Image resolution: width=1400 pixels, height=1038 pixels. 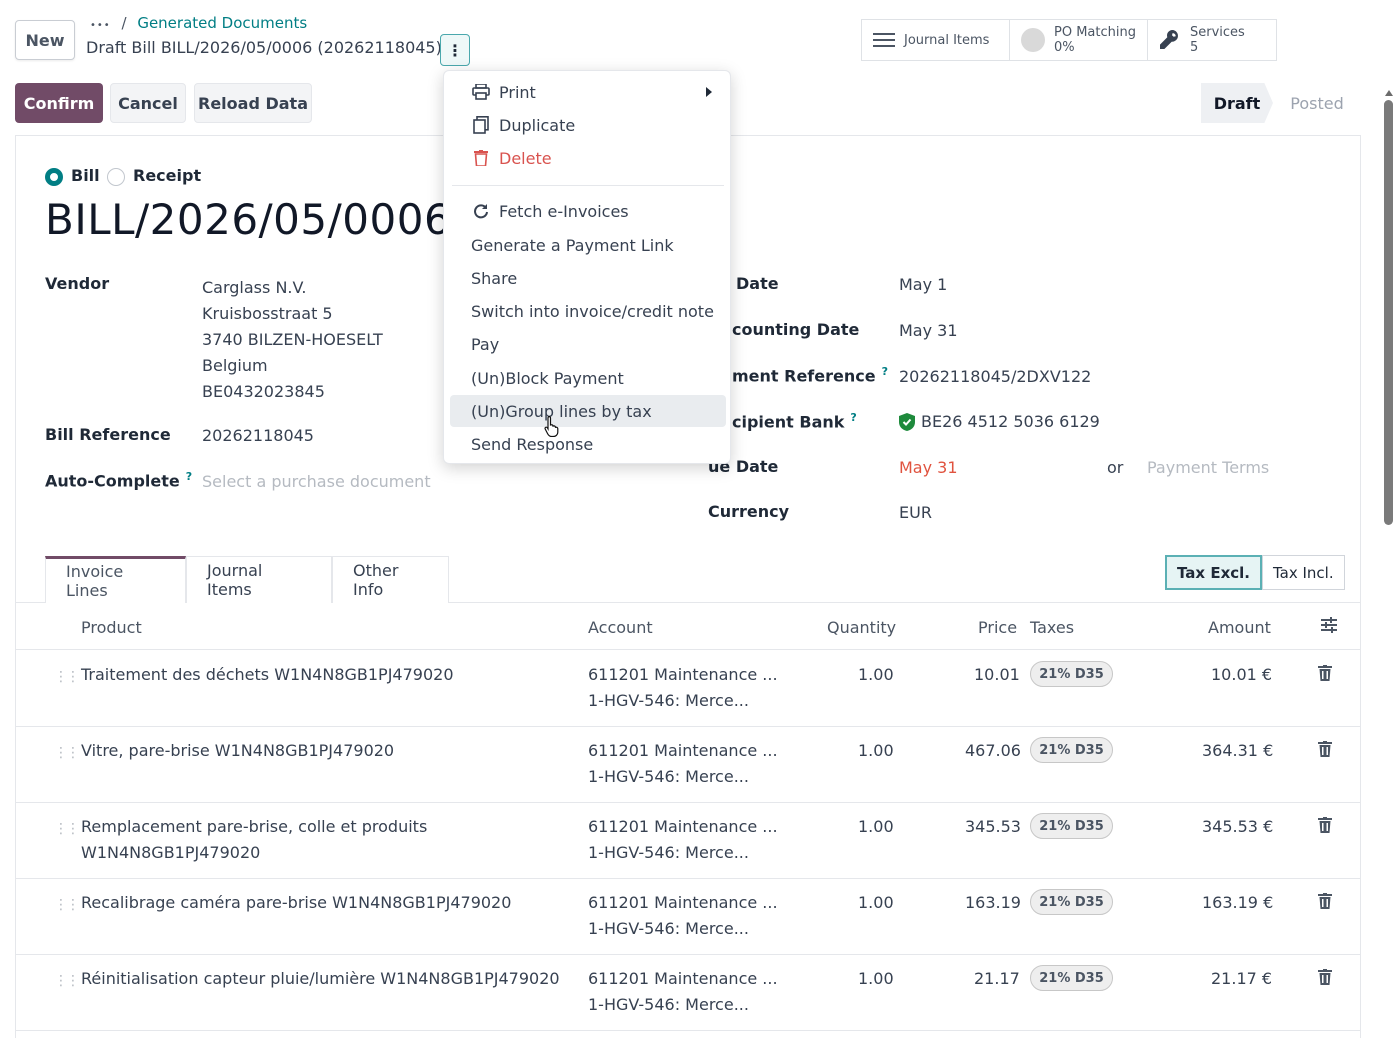 What do you see at coordinates (237, 750) in the screenshot?
I see `row-product: Vitre, pare-brise W1N4N8GB1PJ479020` at bounding box center [237, 750].